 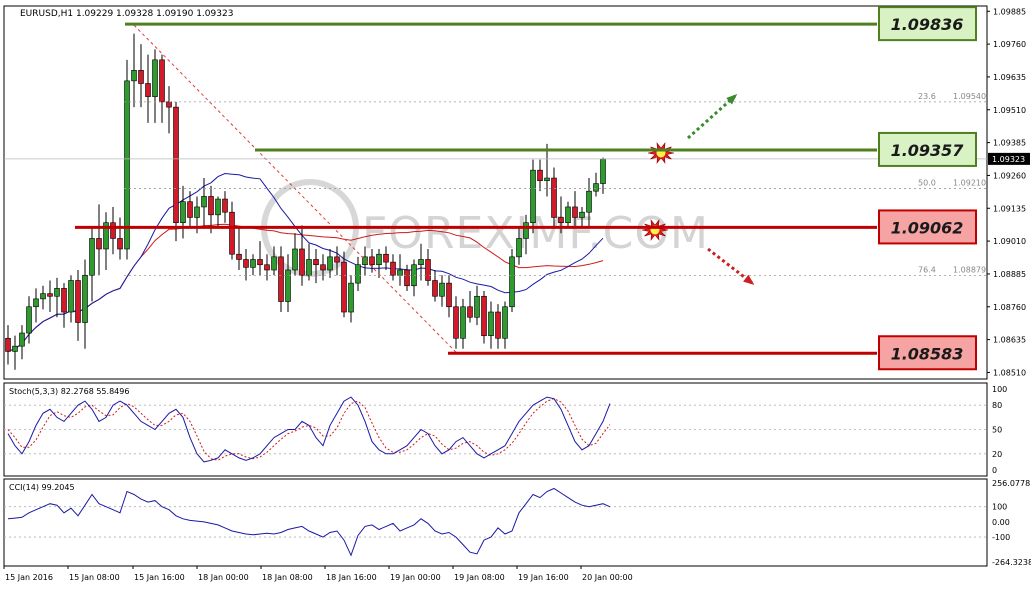 I want to click on price-axis-label: 1.09885, so click(x=1009, y=11).